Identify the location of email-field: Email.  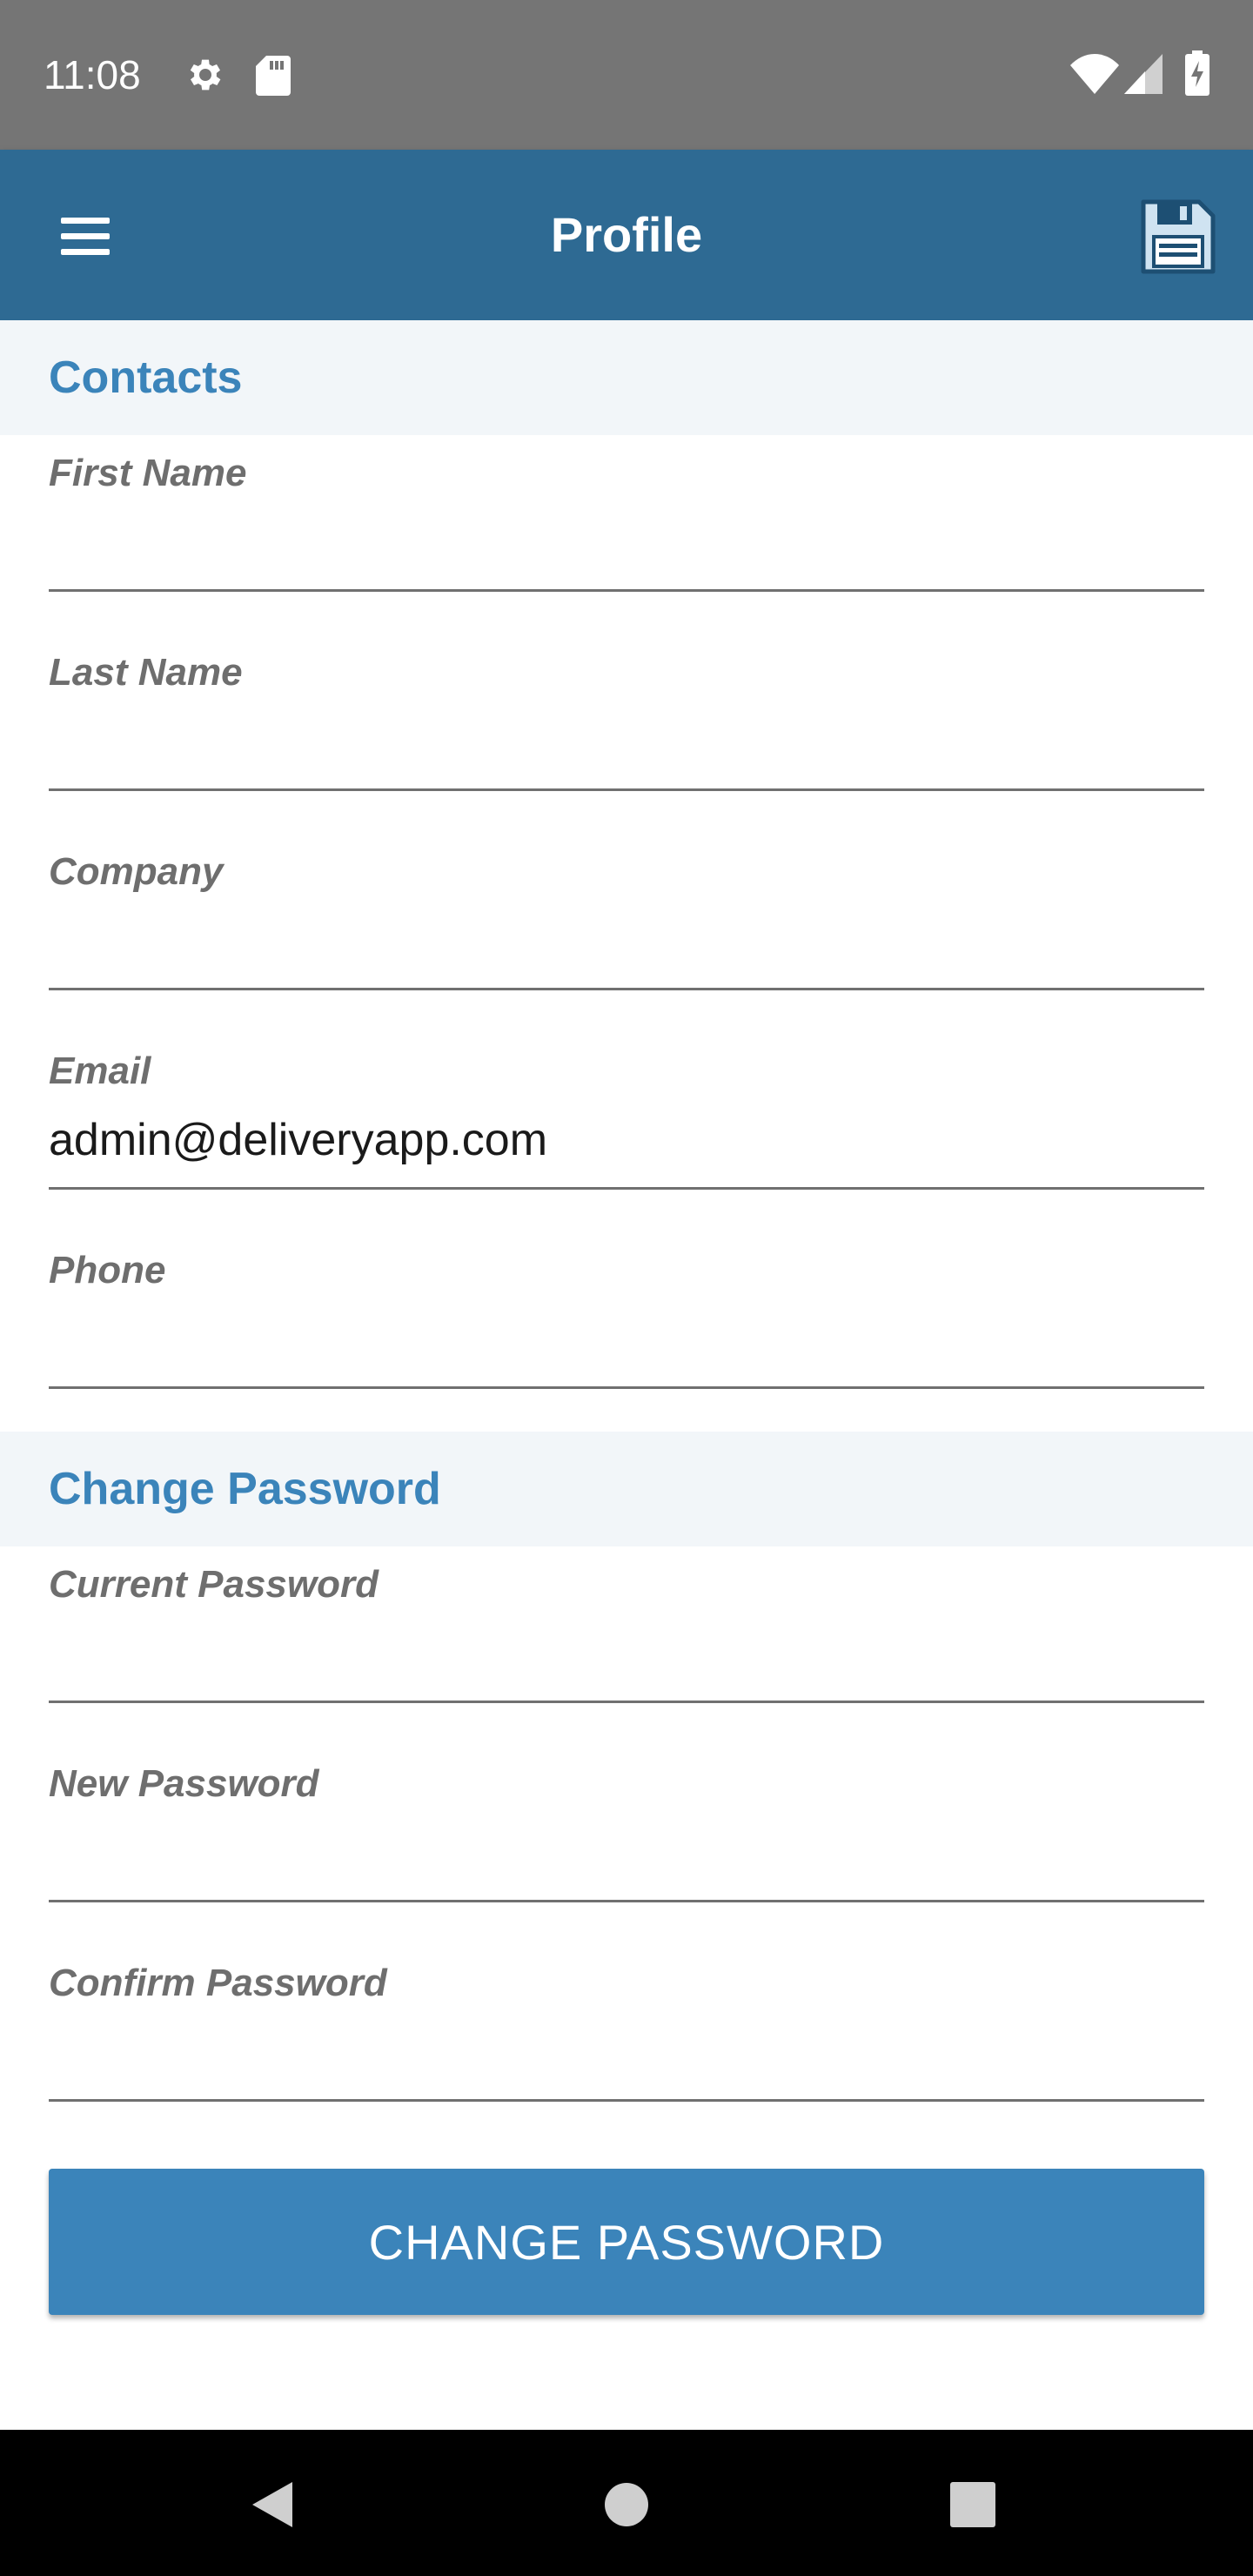
(626, 1134).